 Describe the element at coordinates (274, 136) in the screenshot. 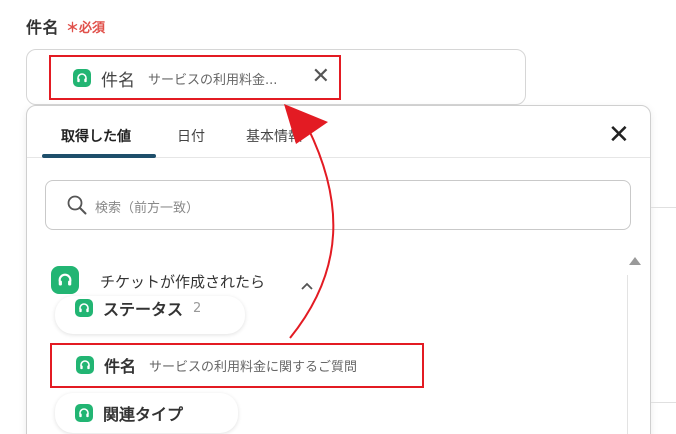

I see `tab-basic-info: 基本情報` at that location.